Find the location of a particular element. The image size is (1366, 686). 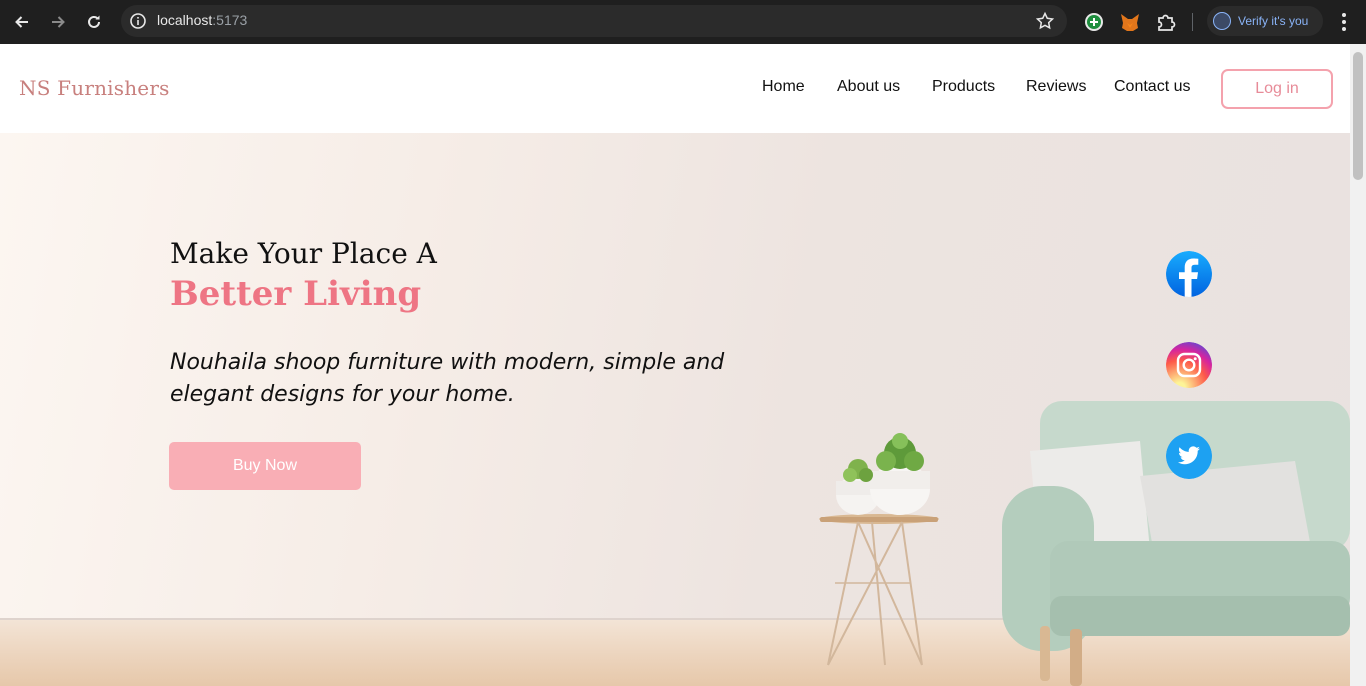

menu-kebab-icon is located at coordinates (1344, 22).